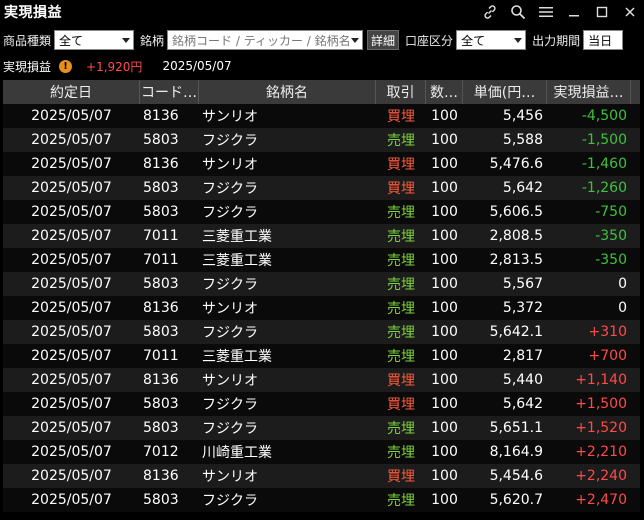 This screenshot has width=644, height=520. I want to click on account-type-label: 口座区分, so click(429, 40).